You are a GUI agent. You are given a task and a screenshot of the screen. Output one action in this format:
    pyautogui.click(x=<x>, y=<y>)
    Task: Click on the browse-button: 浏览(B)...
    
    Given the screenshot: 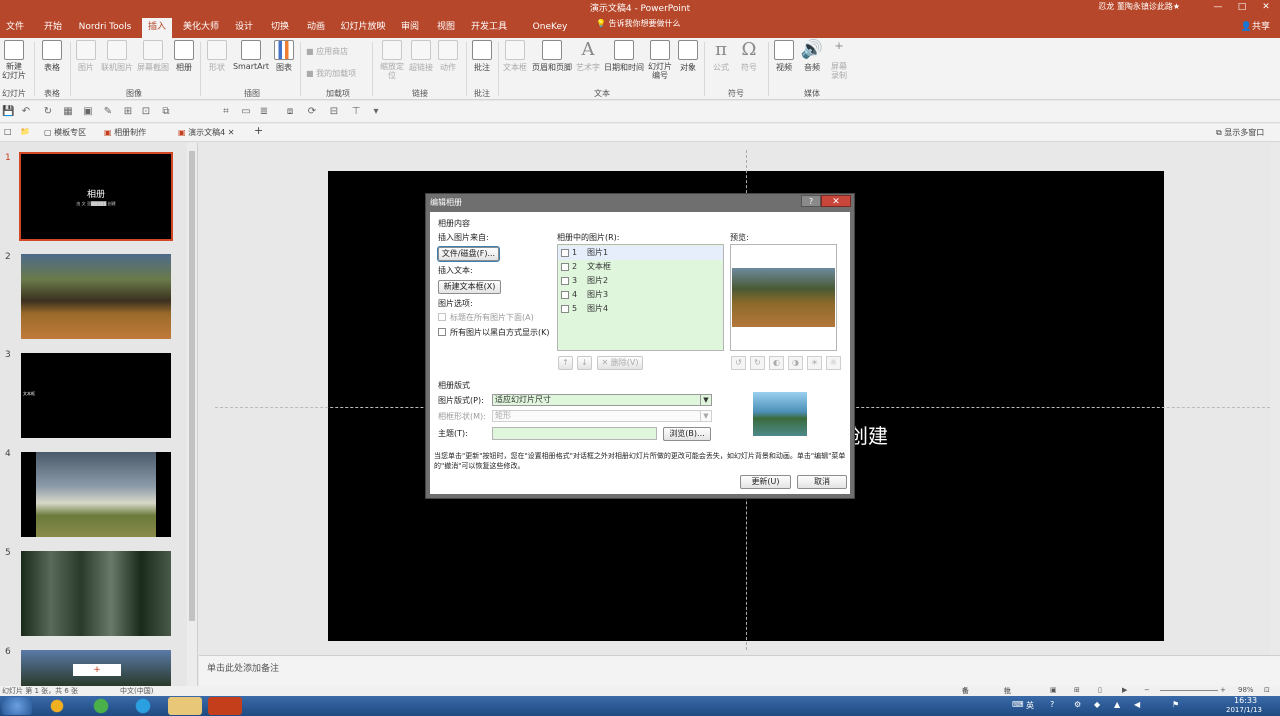 What is the action you would take?
    pyautogui.click(x=687, y=434)
    